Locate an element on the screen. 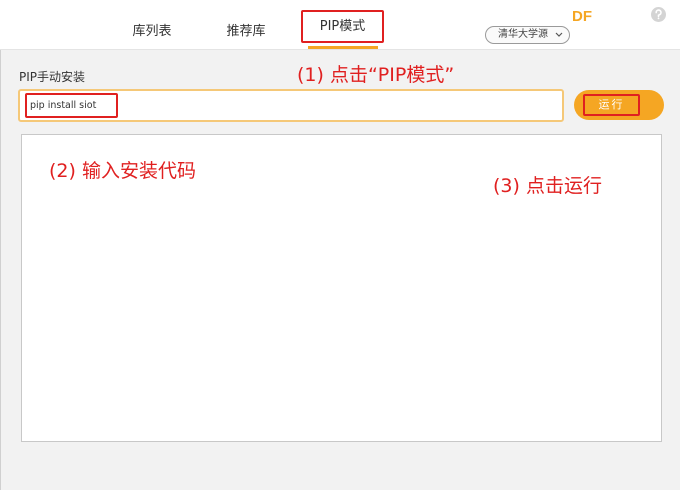  tab-recommended: 推荐库 is located at coordinates (246, 29).